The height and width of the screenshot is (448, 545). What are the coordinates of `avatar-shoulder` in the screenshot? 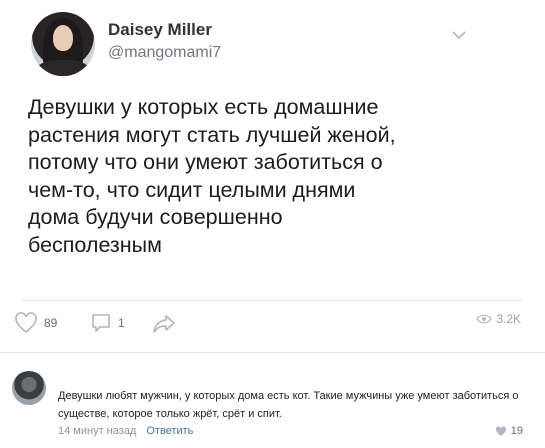 It's located at (63, 68).